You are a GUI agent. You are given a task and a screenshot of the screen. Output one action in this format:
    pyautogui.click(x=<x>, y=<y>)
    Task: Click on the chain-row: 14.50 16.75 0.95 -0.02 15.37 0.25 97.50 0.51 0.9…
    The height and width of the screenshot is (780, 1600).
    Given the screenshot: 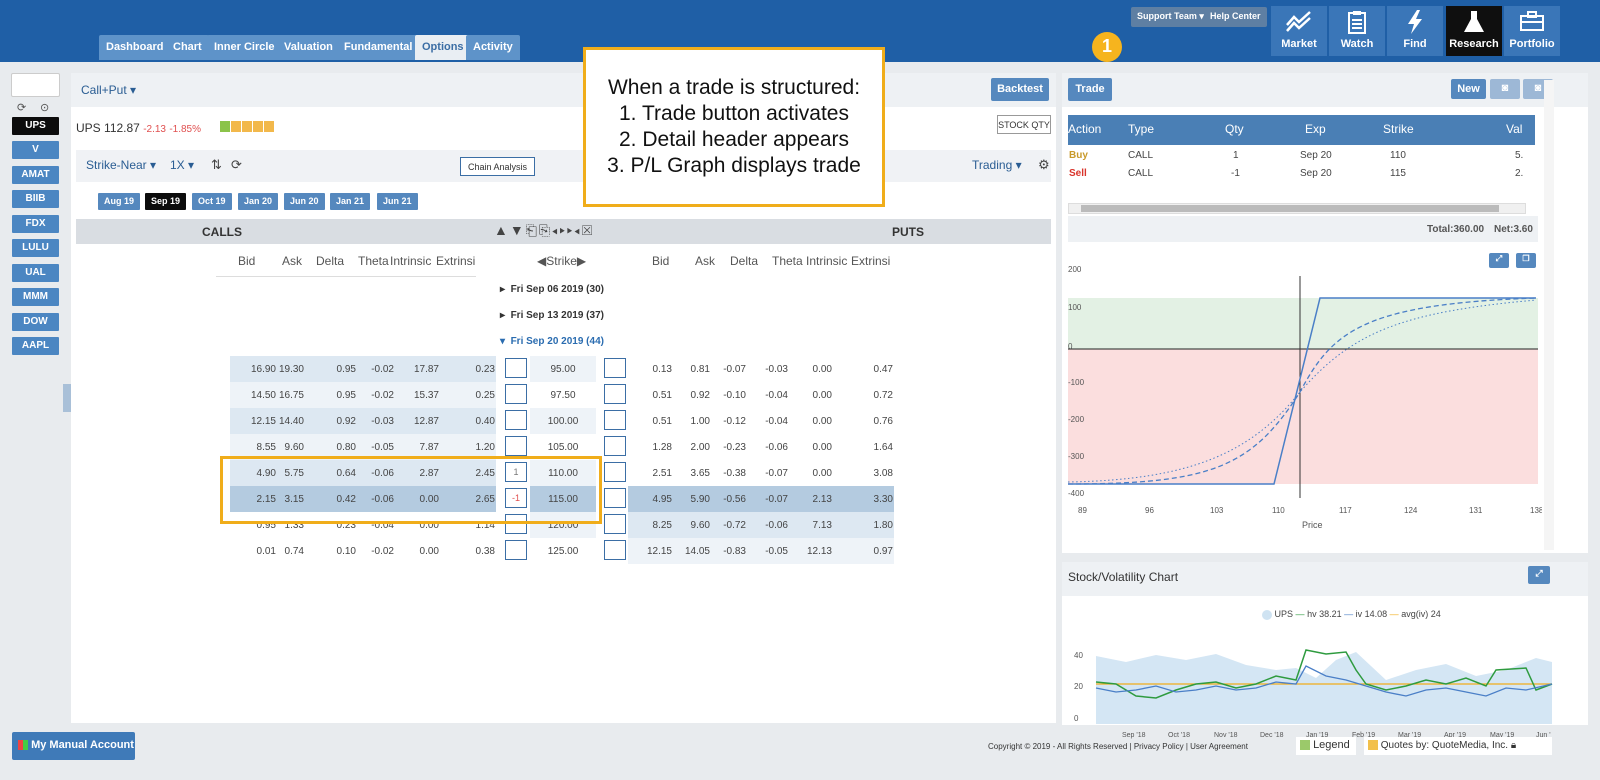 What is the action you would take?
    pyautogui.click(x=450, y=395)
    